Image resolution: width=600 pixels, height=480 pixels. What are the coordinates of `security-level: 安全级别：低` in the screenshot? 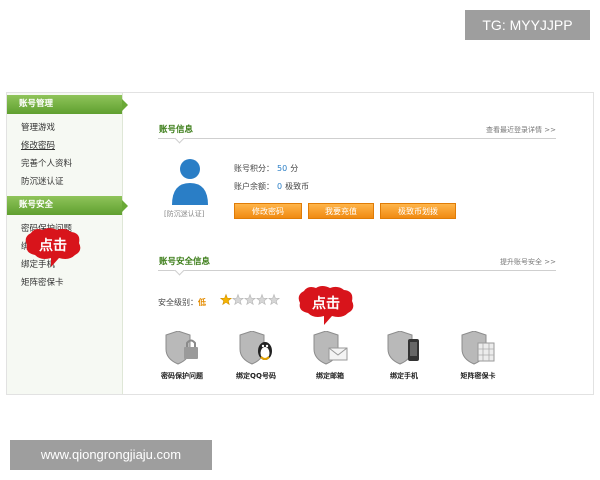 It's located at (182, 302).